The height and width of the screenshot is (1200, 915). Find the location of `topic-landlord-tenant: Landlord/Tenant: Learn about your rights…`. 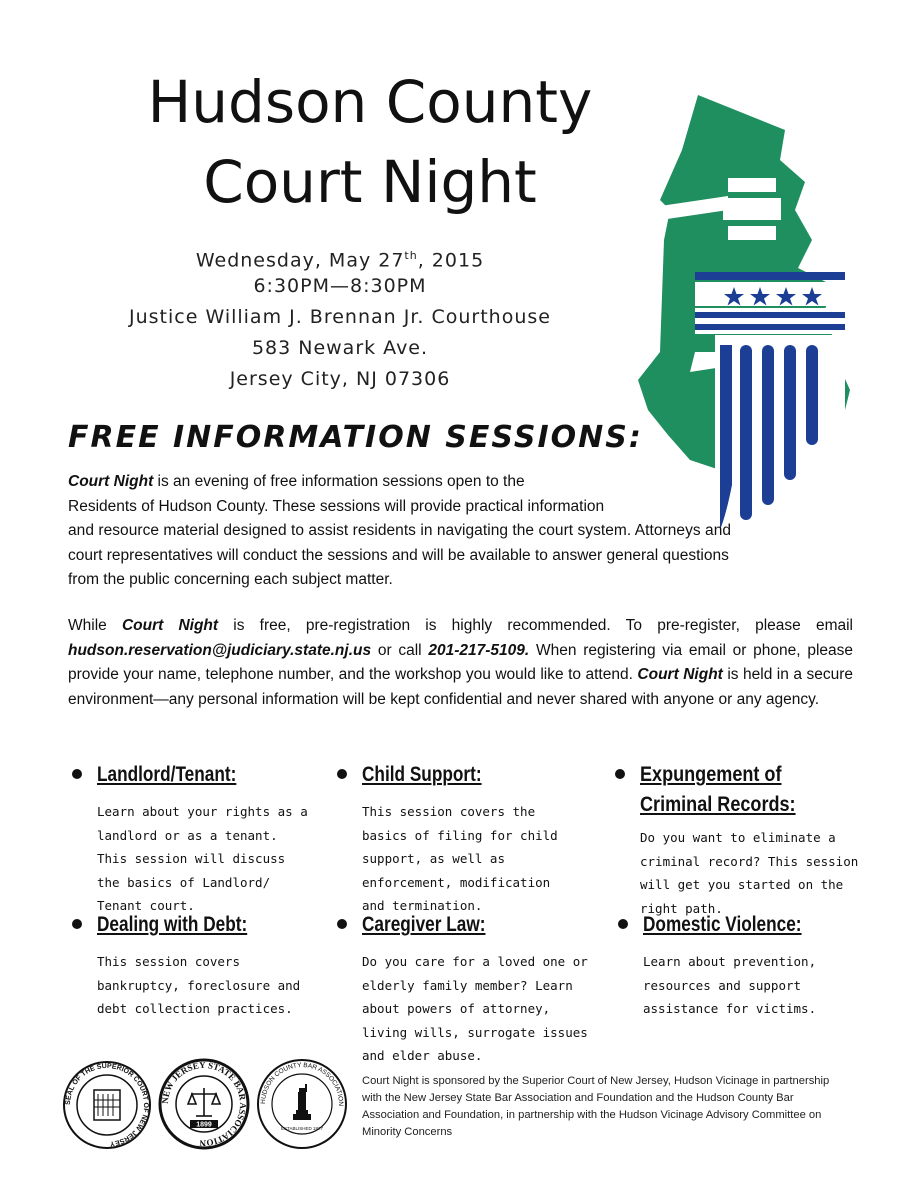

topic-landlord-tenant: Landlord/Tenant: Learn about your rights… is located at coordinates (197, 839).